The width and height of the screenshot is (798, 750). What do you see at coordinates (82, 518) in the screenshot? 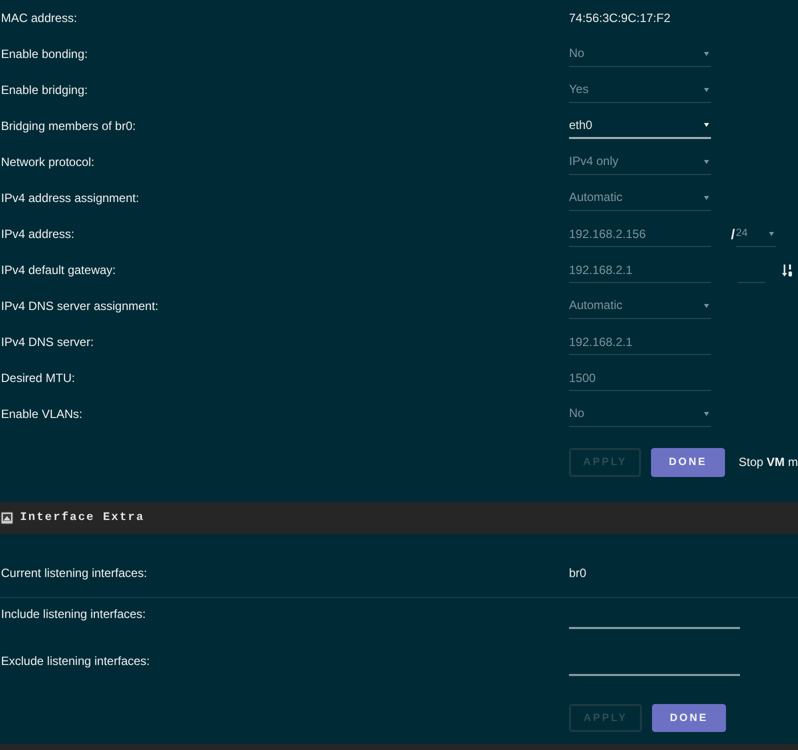
I see `section-title: Interface Extra` at bounding box center [82, 518].